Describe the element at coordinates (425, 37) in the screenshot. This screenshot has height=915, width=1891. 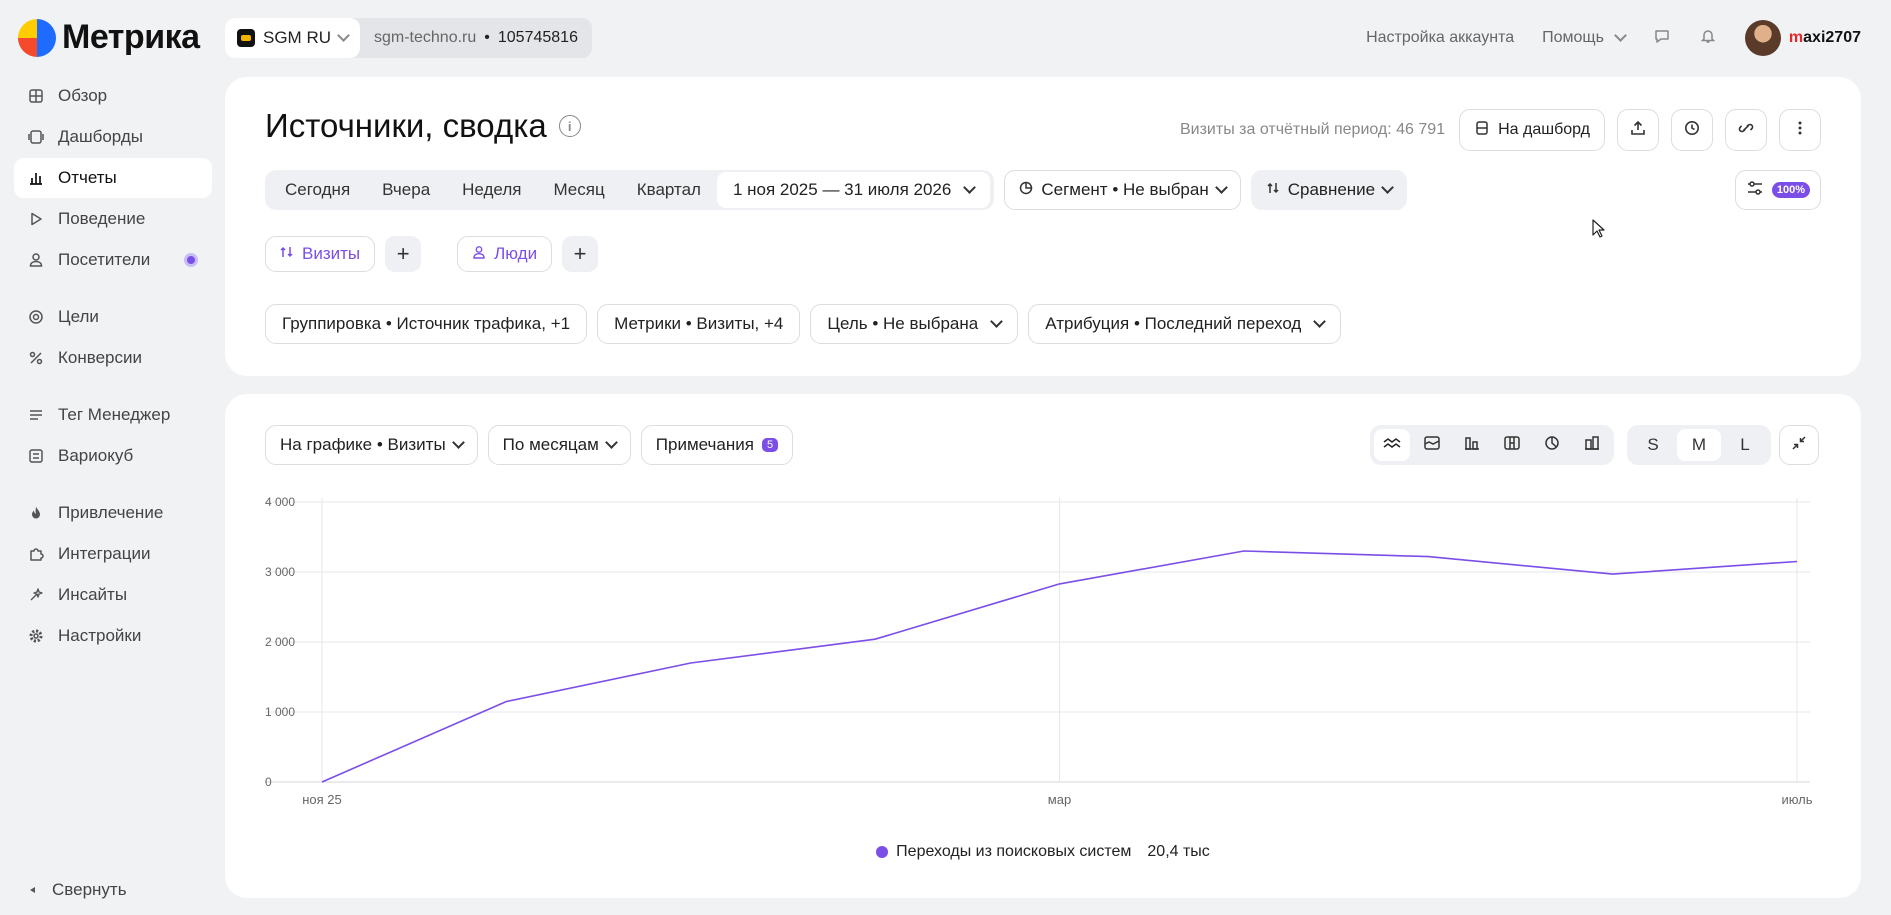
I see `site-name: sgm-techno.ru` at that location.